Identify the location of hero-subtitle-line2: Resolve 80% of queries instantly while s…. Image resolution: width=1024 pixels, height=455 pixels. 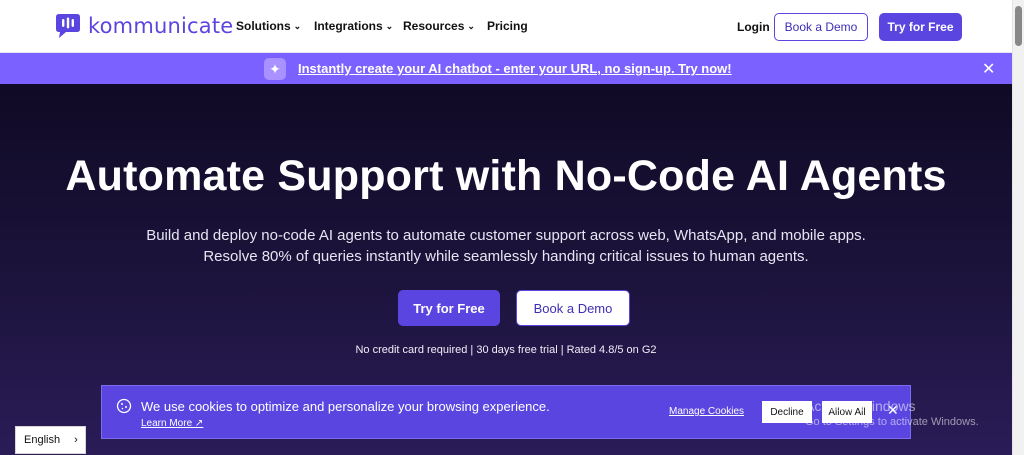
(506, 256).